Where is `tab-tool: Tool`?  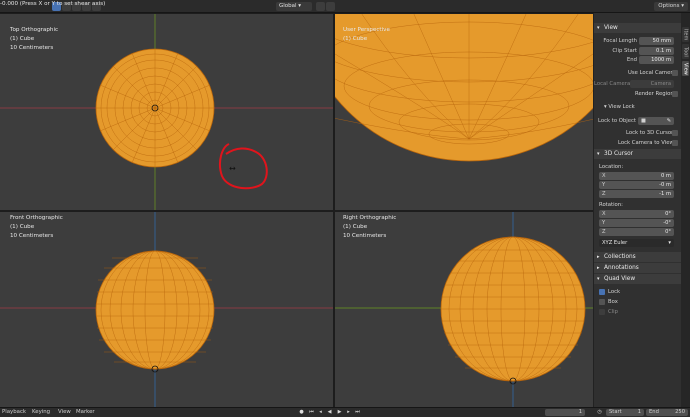 tab-tool: Tool is located at coordinates (685, 51).